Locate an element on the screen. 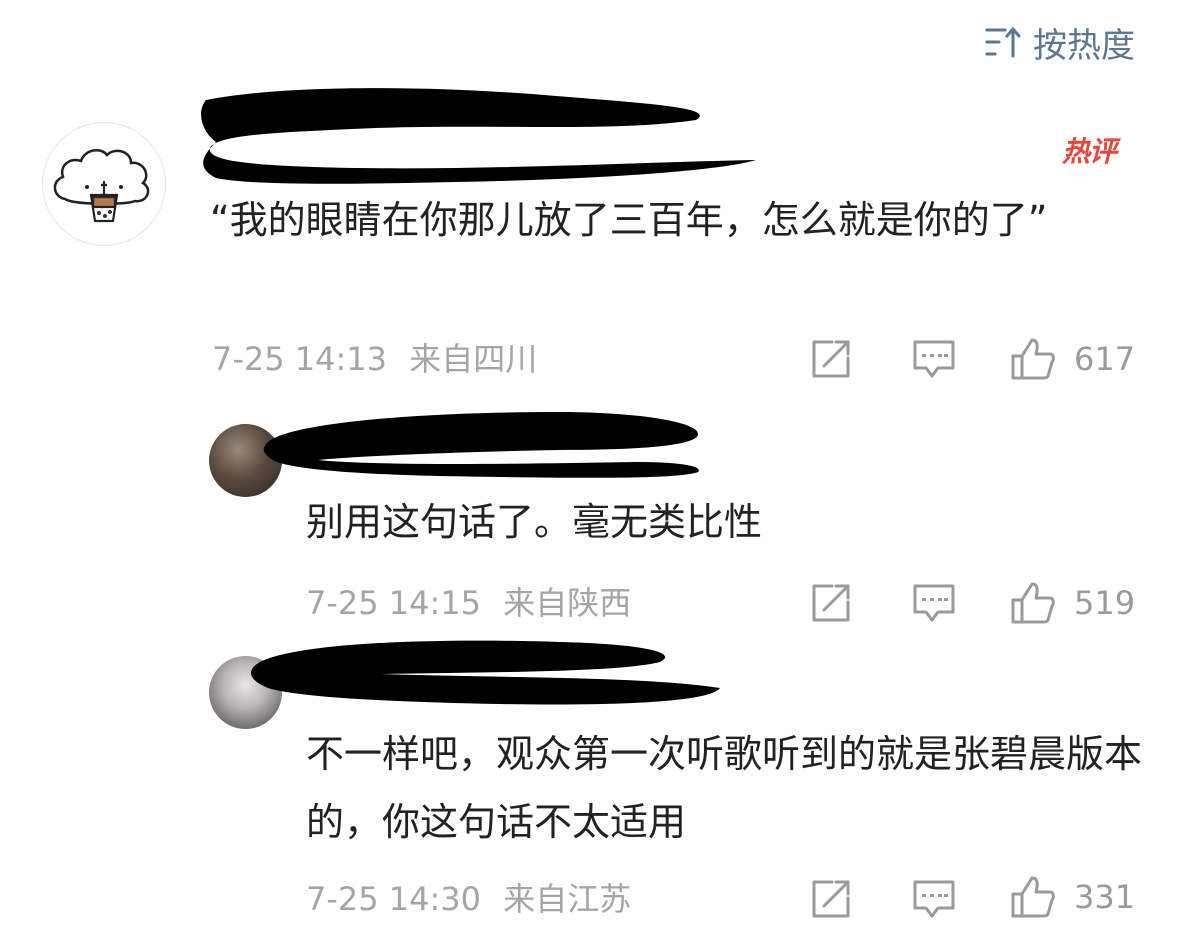 The width and height of the screenshot is (1179, 938). like-count: 617 is located at coordinates (1105, 359).